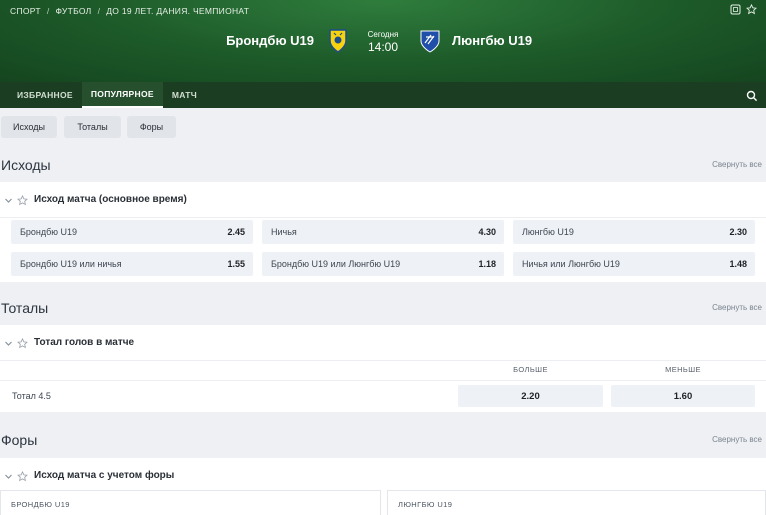  What do you see at coordinates (236, 232) in the screenshot?
I see `odd-value: 2.45` at bounding box center [236, 232].